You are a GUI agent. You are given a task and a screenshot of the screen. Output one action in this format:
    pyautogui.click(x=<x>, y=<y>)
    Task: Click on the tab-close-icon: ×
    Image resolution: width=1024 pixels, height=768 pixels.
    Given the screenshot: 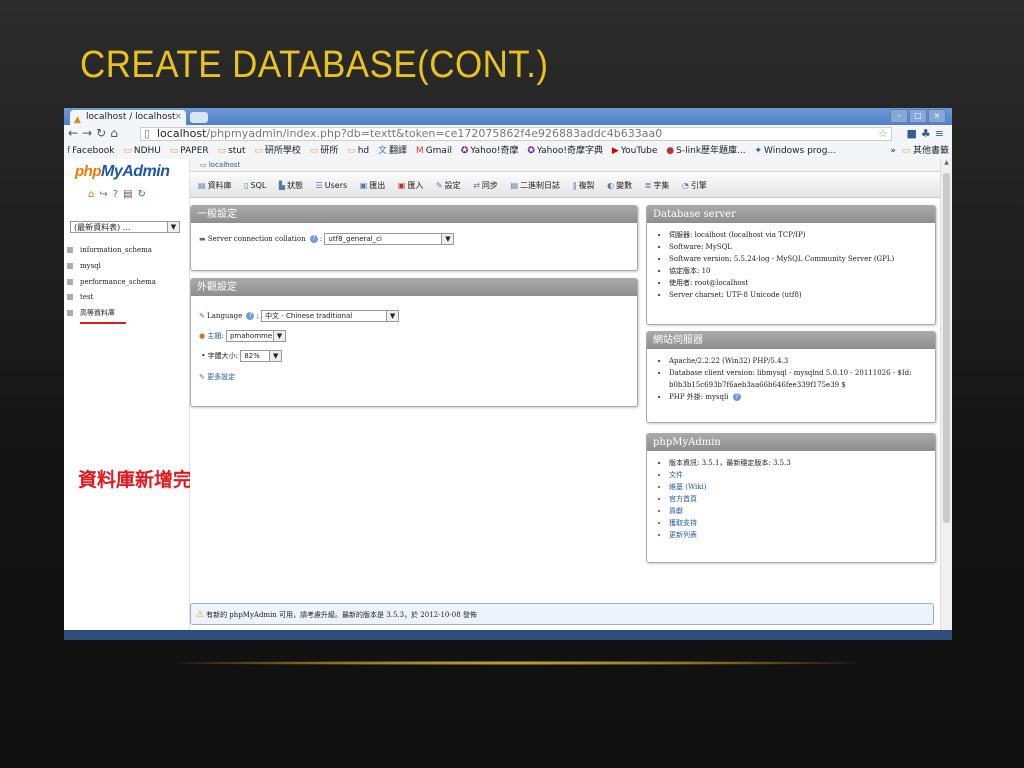 What is the action you would take?
    pyautogui.click(x=178, y=117)
    